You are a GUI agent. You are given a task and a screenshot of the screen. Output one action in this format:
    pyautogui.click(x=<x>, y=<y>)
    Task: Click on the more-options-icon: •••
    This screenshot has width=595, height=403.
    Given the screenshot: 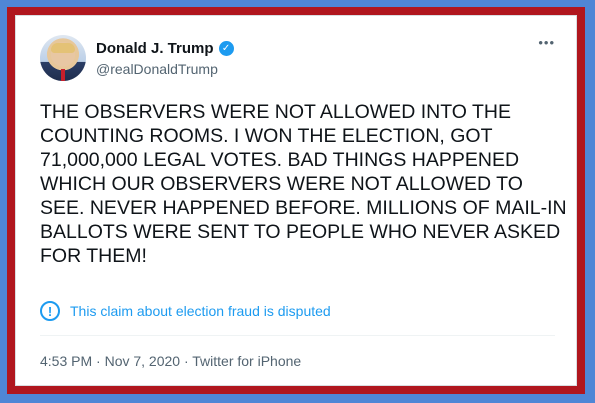 What is the action you would take?
    pyautogui.click(x=546, y=42)
    